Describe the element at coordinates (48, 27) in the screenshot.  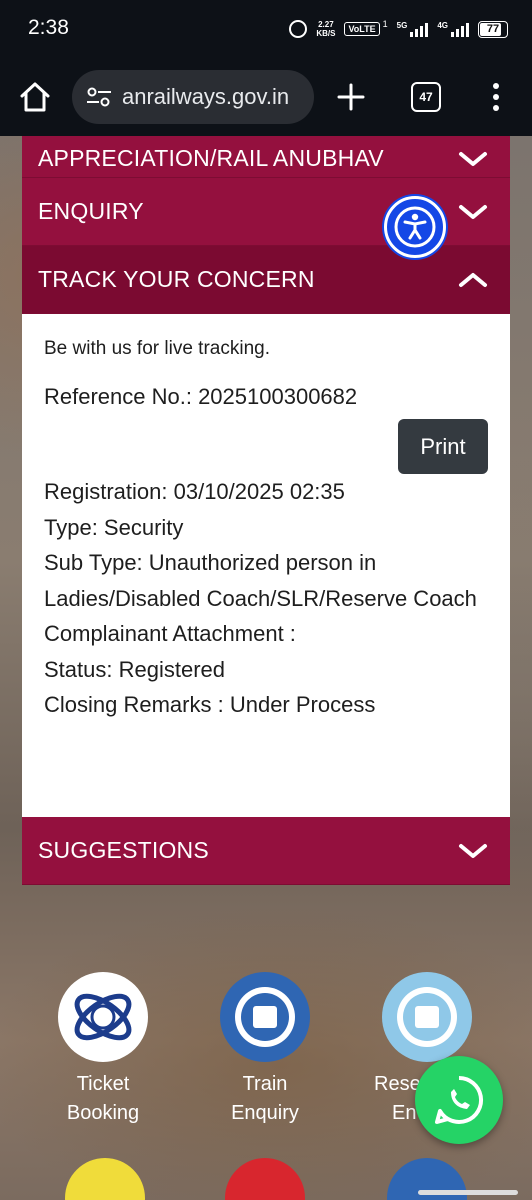
I see `clock: 2:38` at that location.